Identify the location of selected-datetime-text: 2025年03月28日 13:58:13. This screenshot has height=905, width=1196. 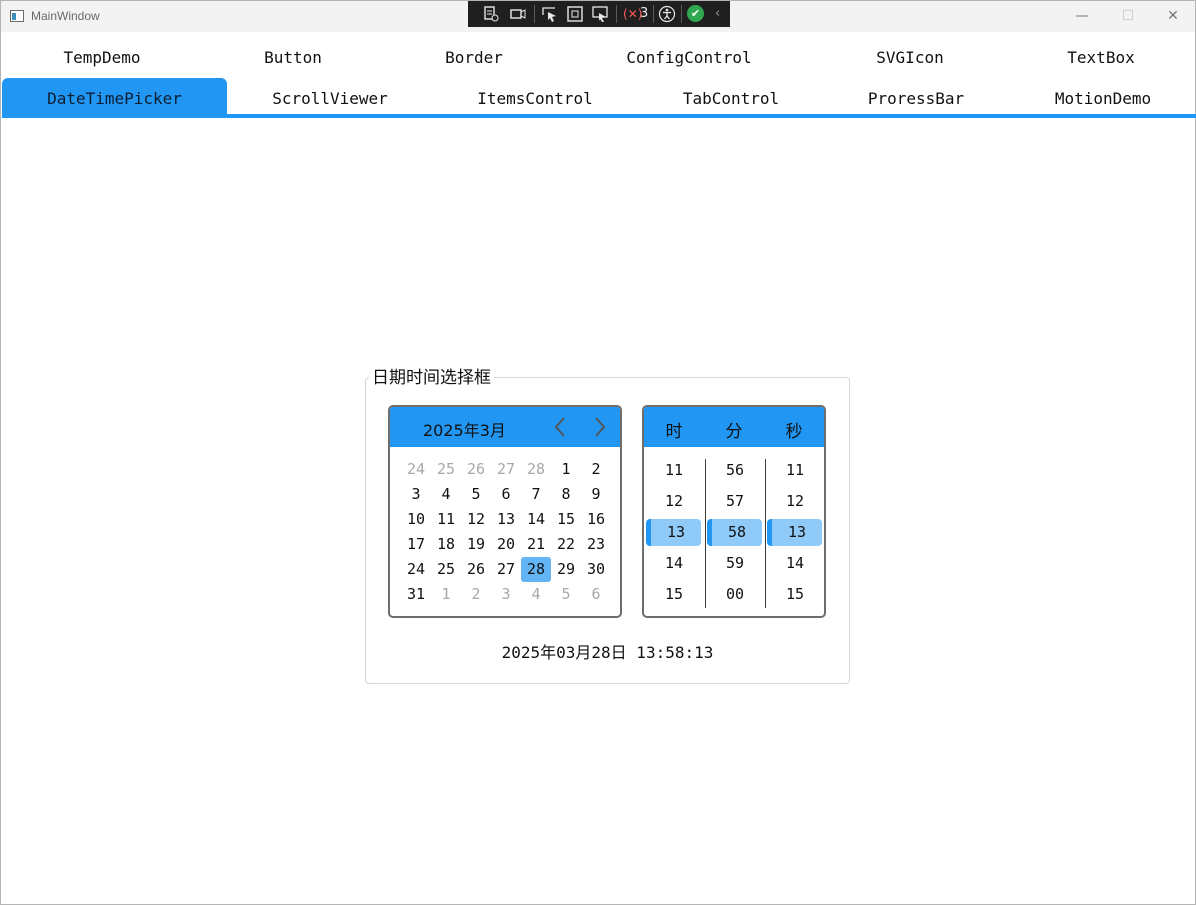
(607, 652).